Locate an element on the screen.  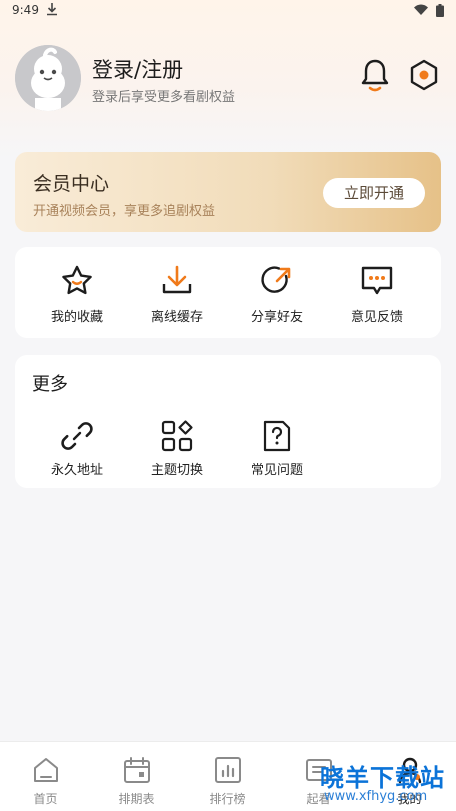
quick-actions-card: 我的收藏 离线缓存 分享好友 意见反馈 is located at coordinates (228, 292).